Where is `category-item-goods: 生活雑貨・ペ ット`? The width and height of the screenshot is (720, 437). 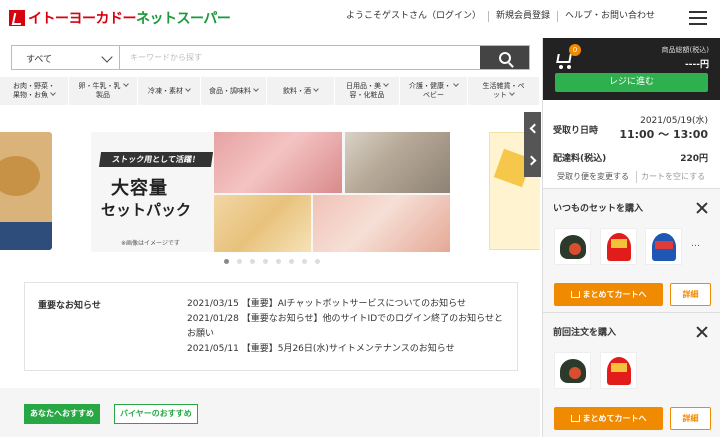 category-item-goods: 生活雑貨・ペ ット is located at coordinates (504, 91).